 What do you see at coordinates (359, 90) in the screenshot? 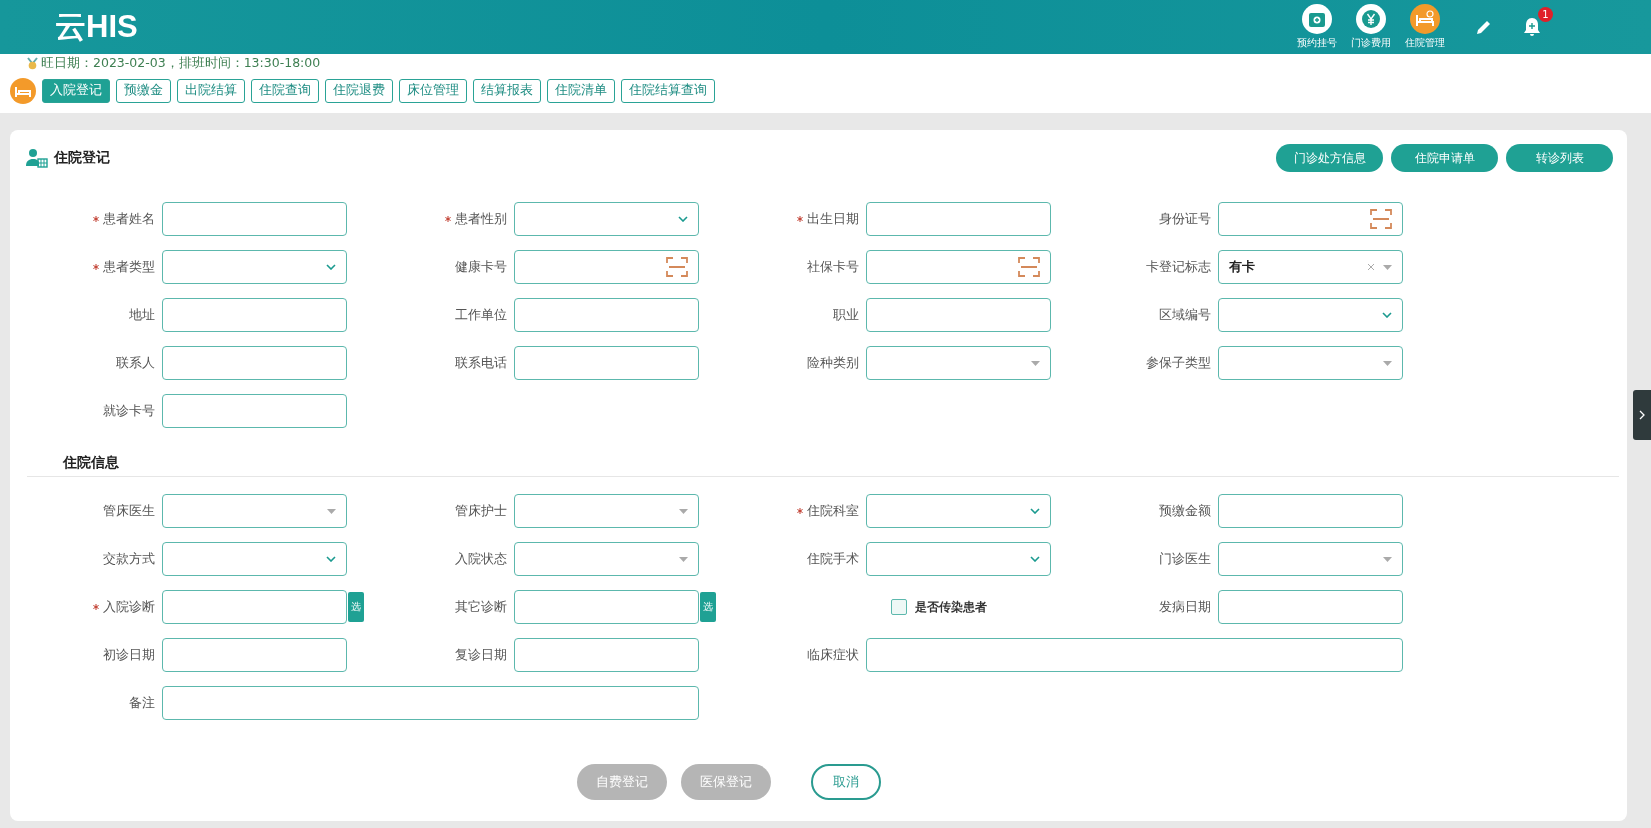
I see `toolbar-tab: 住院退费` at bounding box center [359, 90].